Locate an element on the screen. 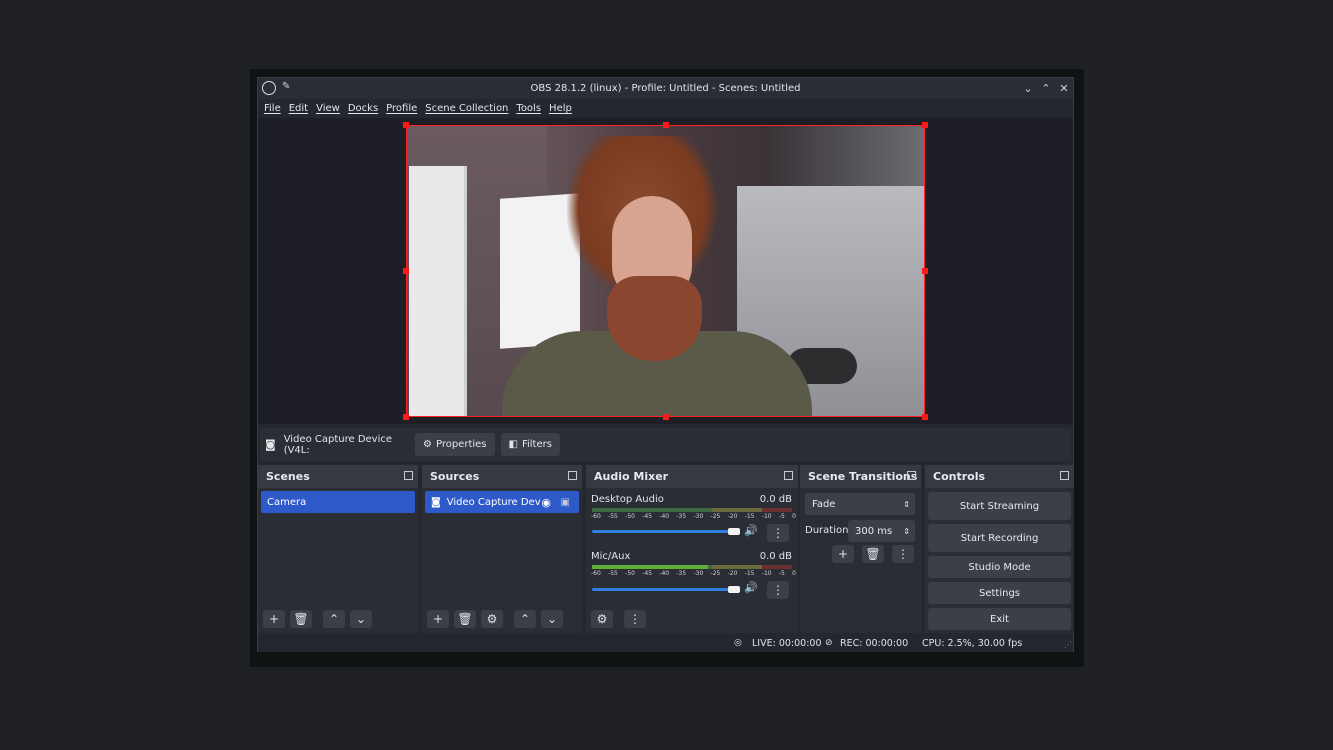 The image size is (1333, 750). source-up-button: ⌃ is located at coordinates (525, 619).